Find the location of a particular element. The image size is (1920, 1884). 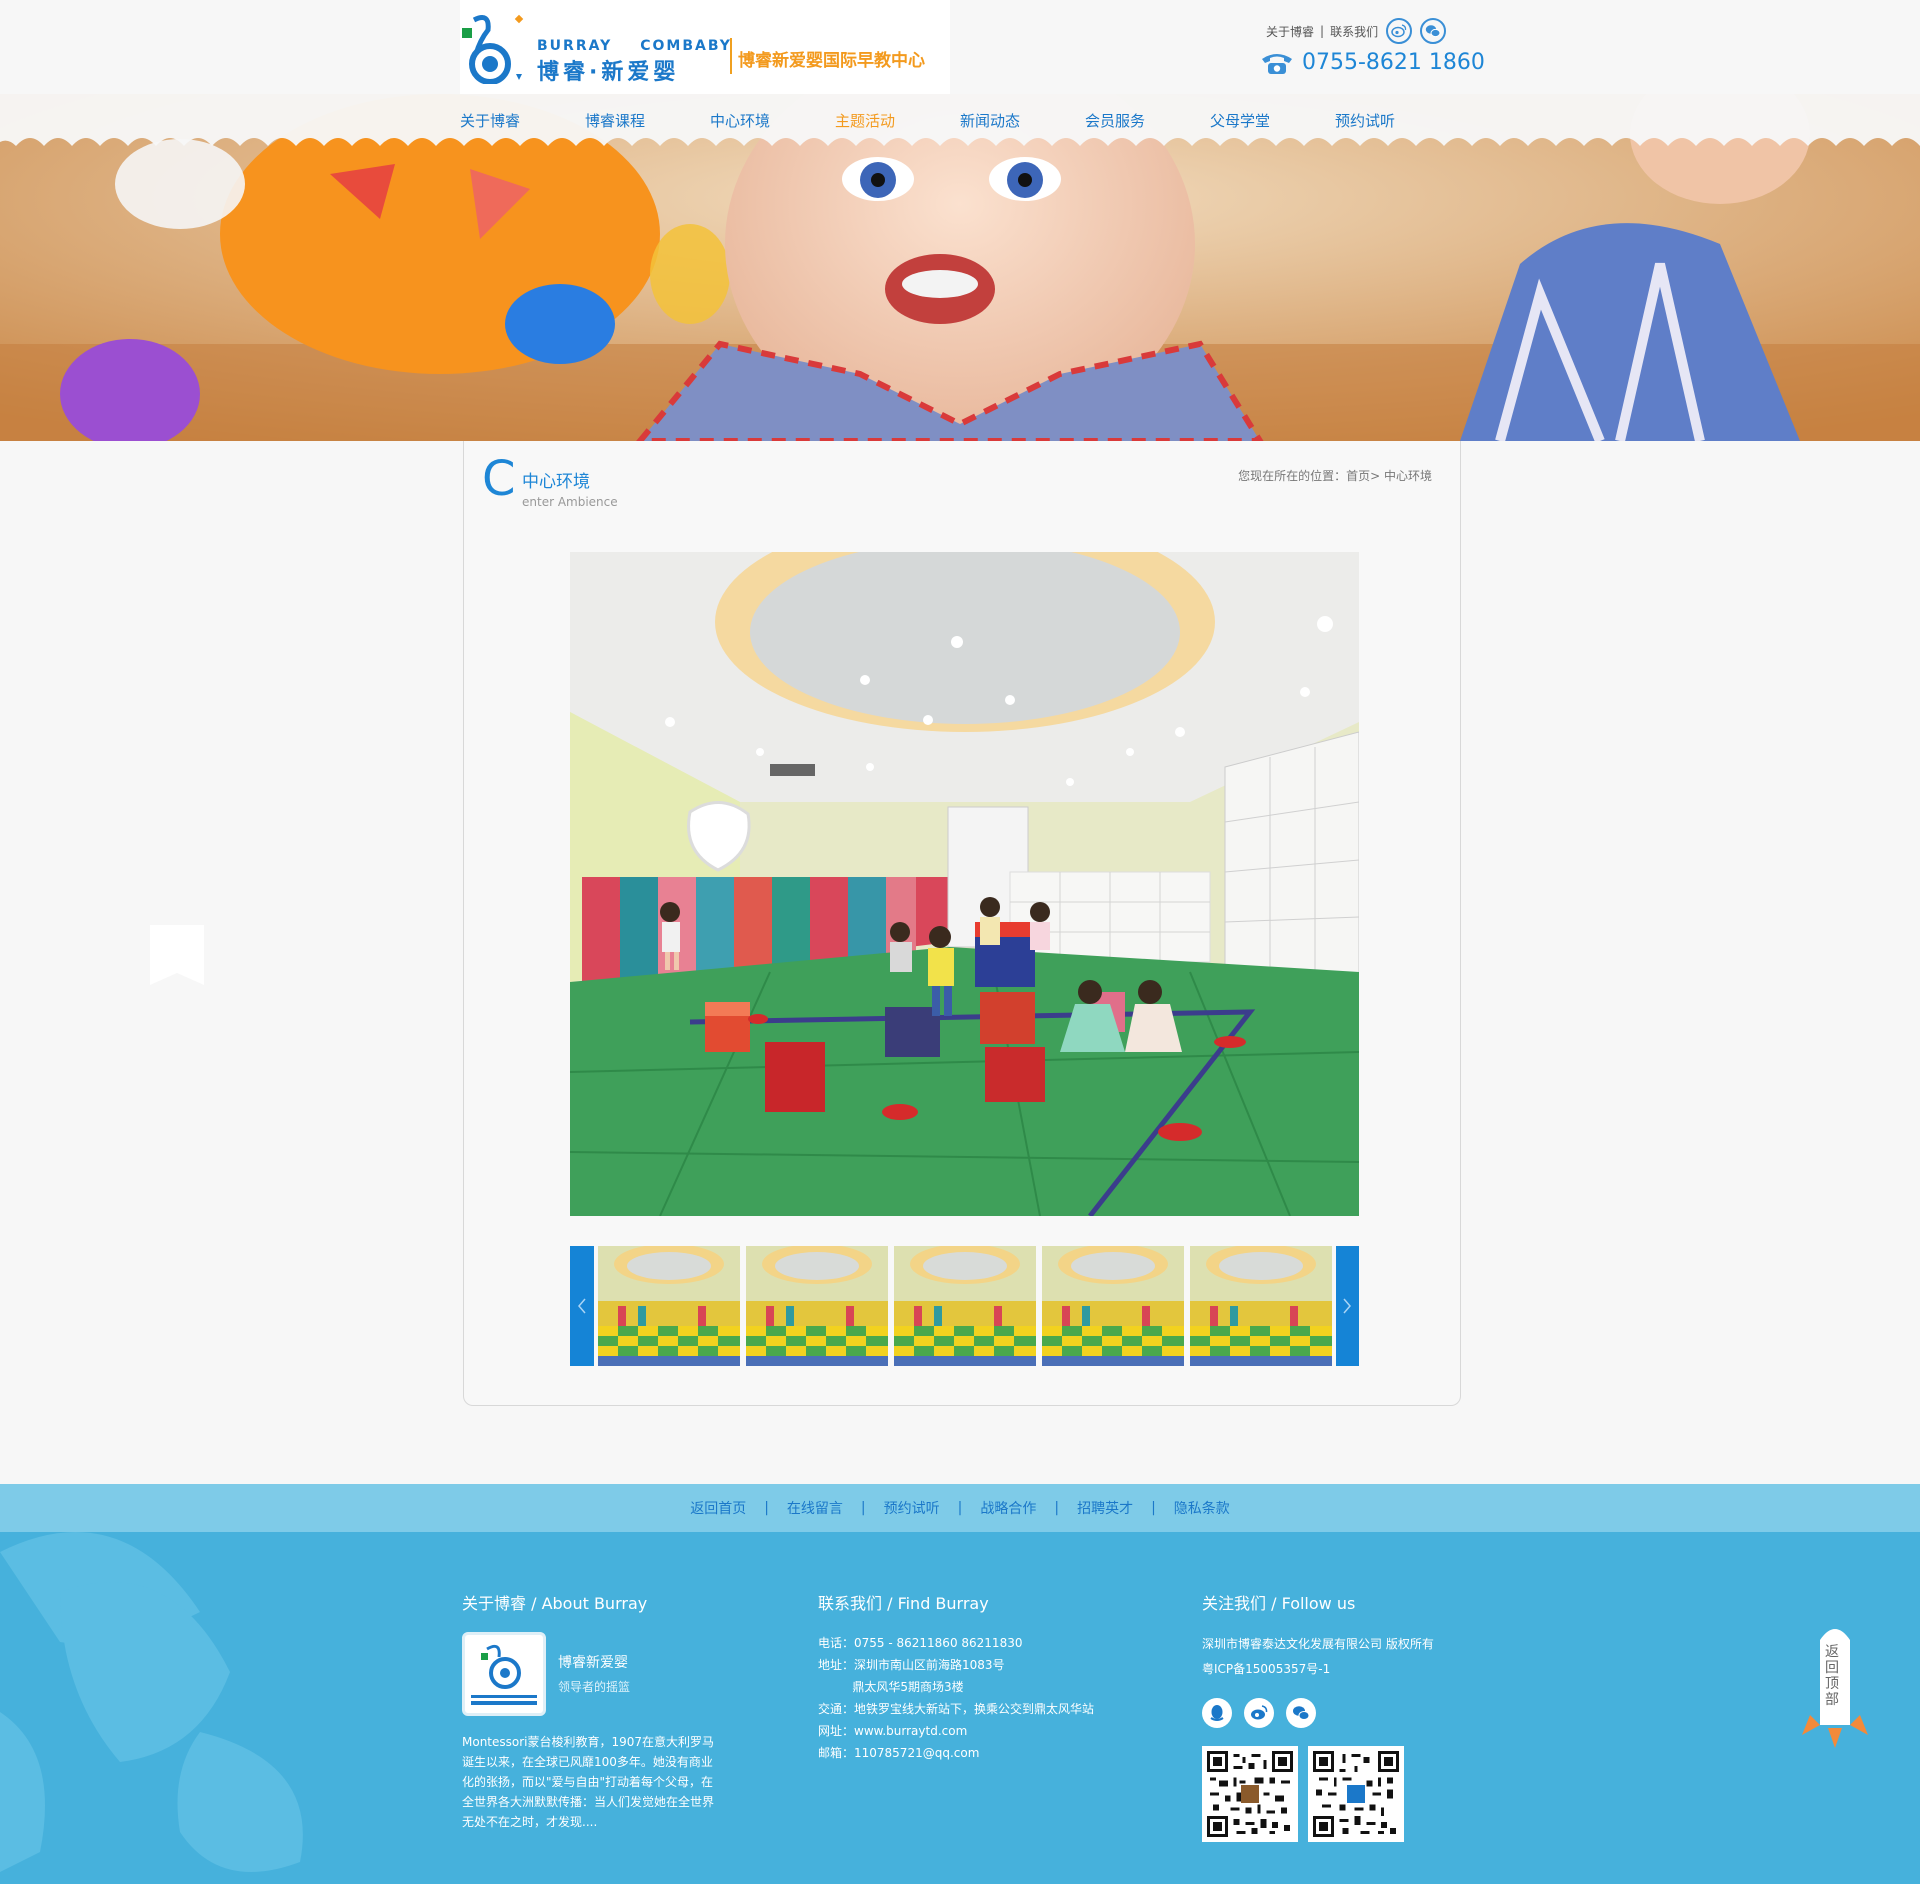

contact-website: 网址：www.burraytd.com is located at coordinates (956, 1731).